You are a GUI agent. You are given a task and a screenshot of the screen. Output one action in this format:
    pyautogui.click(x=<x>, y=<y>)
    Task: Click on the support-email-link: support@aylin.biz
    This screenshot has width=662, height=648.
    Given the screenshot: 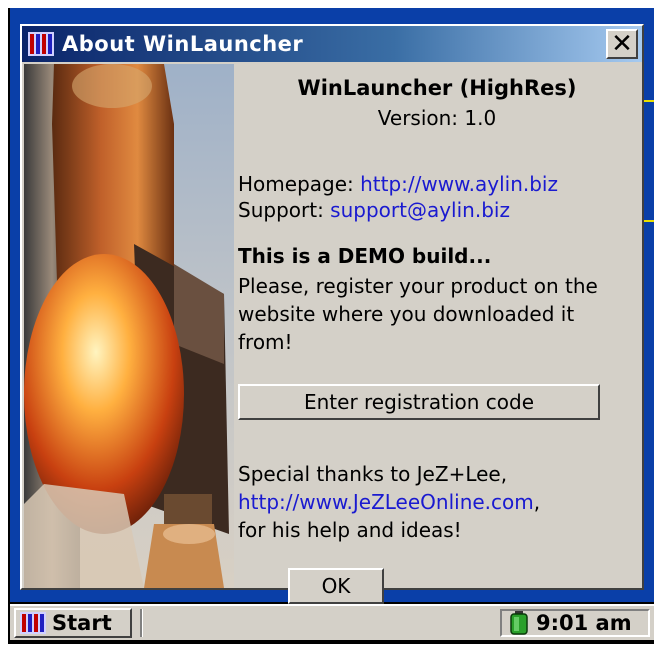 What is the action you would take?
    pyautogui.click(x=420, y=210)
    